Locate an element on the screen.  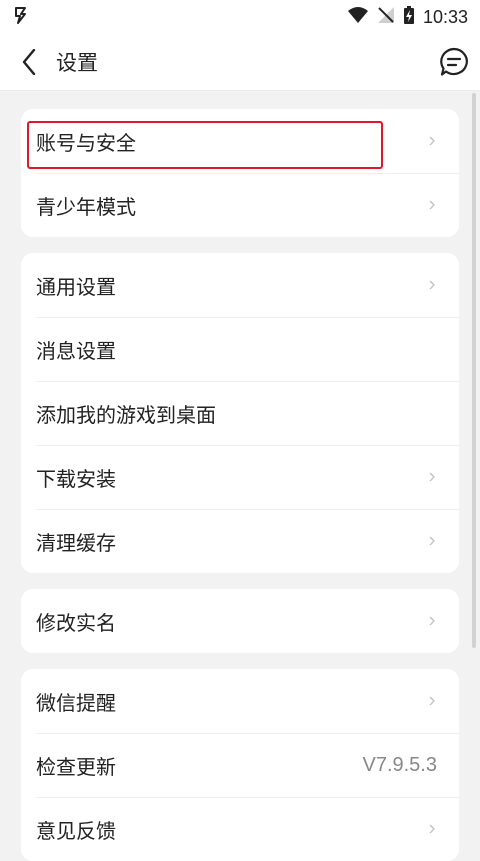
app-header: 设置 is located at coordinates (240, 62).